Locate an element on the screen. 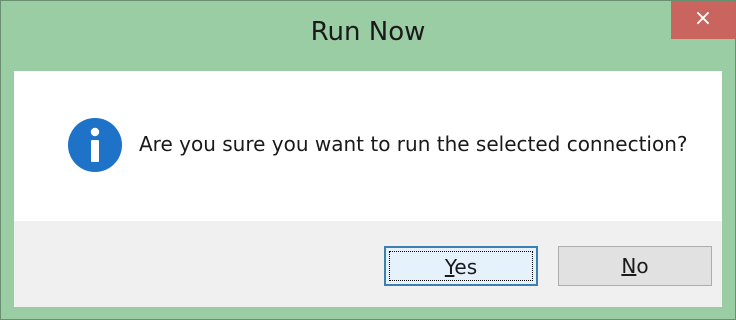  close-button: × is located at coordinates (703, 20).